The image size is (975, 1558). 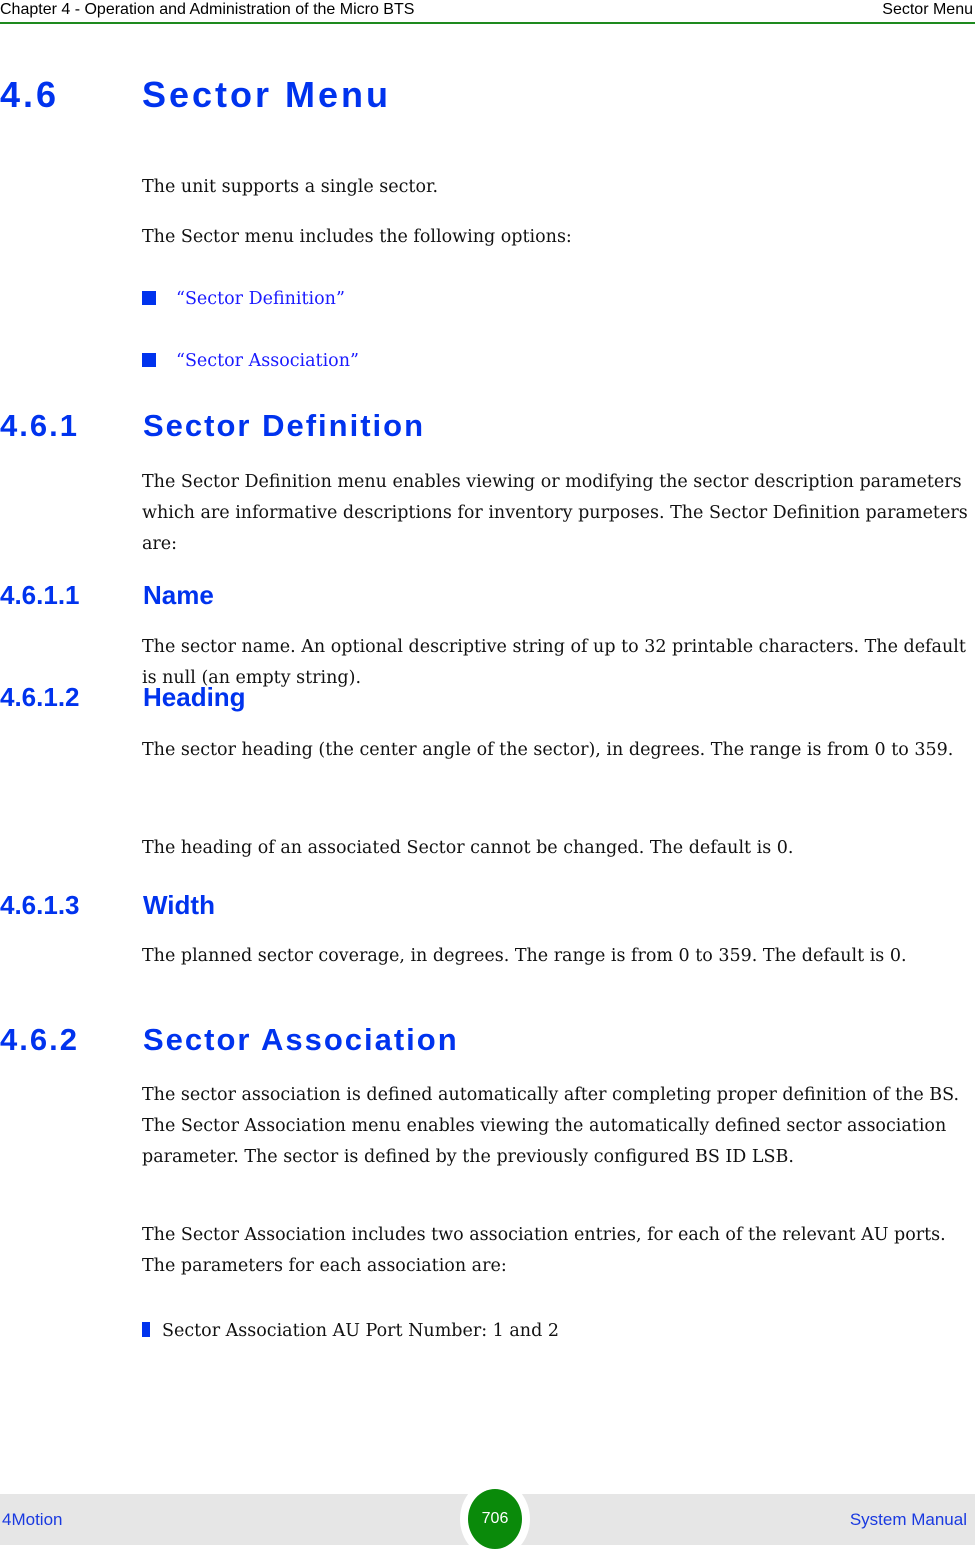 I want to click on page-number-badge: 706, so click(x=495, y=1519).